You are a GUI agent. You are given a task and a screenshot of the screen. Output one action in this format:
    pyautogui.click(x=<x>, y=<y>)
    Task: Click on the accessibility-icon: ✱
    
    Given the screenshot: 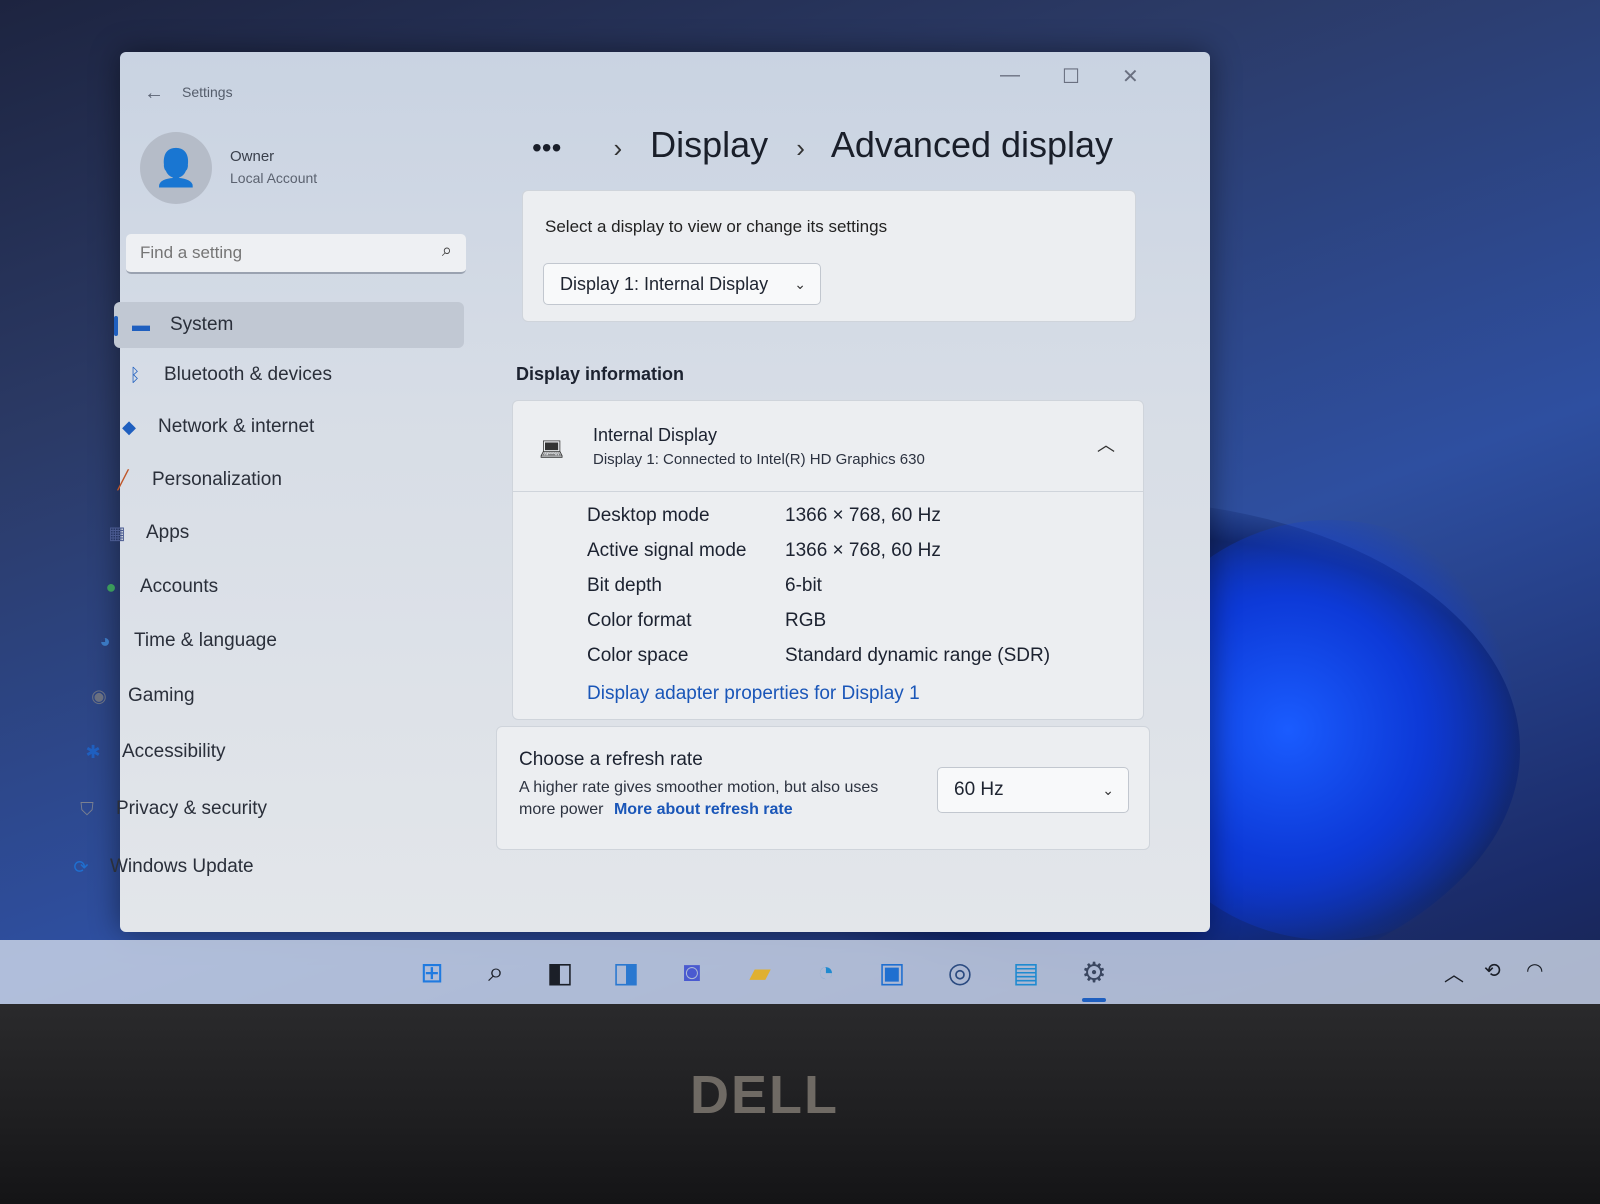 What is the action you would take?
    pyautogui.click(x=93, y=751)
    